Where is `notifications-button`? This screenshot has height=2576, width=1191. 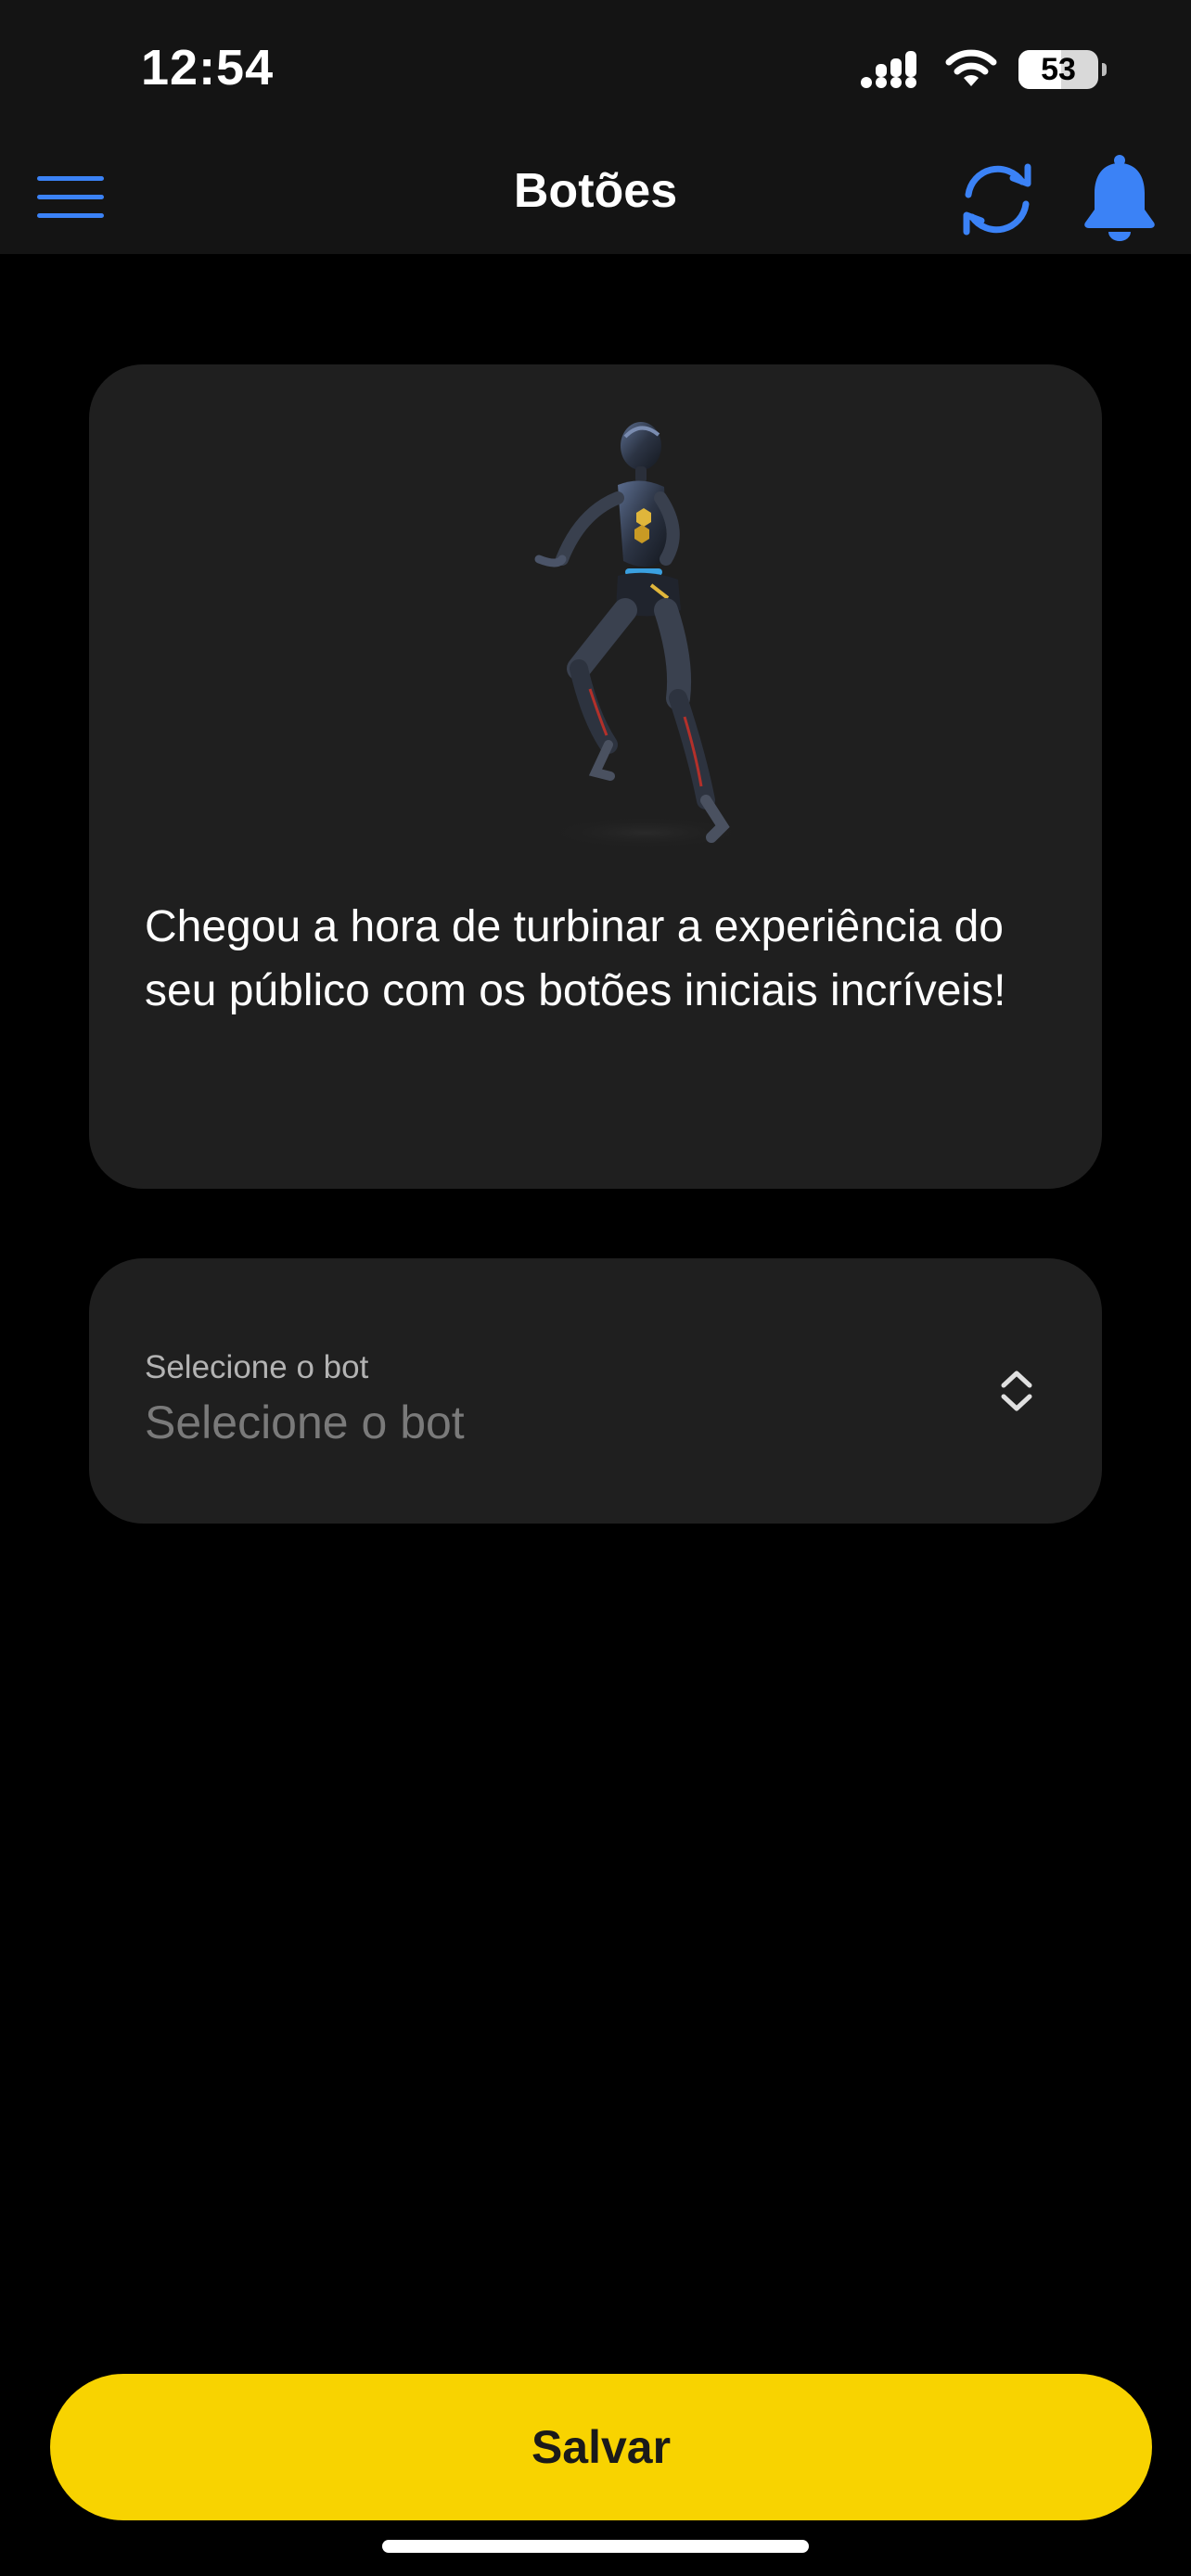 notifications-button is located at coordinates (1119, 197).